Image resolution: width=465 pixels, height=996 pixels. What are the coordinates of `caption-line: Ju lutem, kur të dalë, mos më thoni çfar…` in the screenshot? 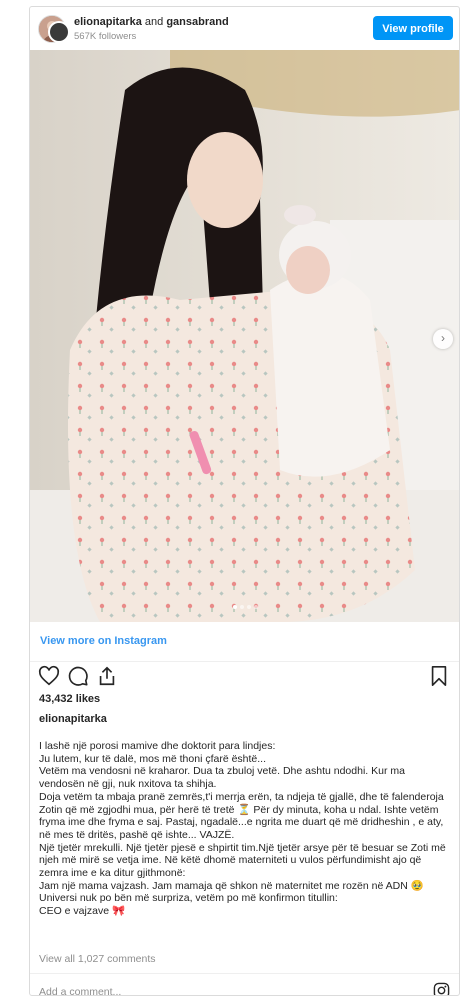 It's located at (153, 758).